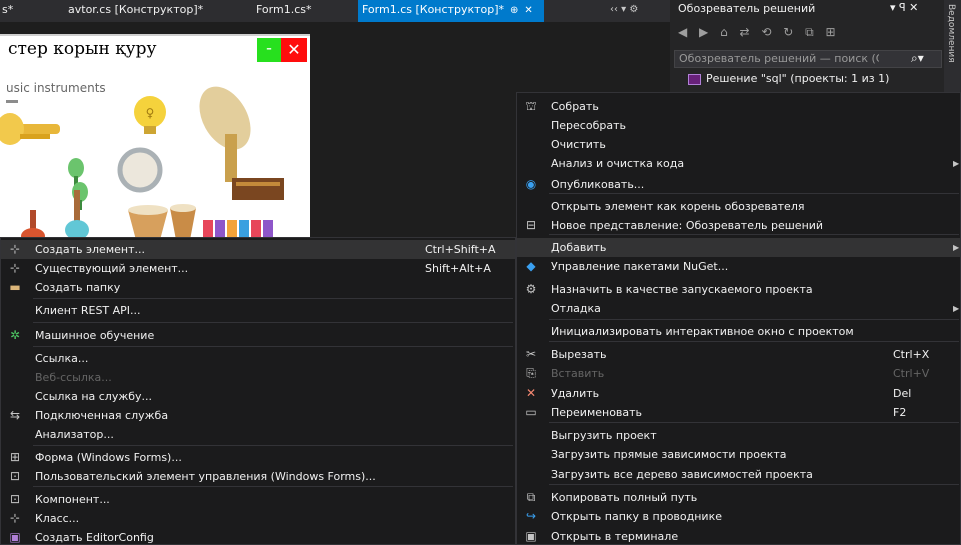  What do you see at coordinates (531, 225) in the screenshot?
I see `new-view-icon: ⊟` at bounding box center [531, 225].